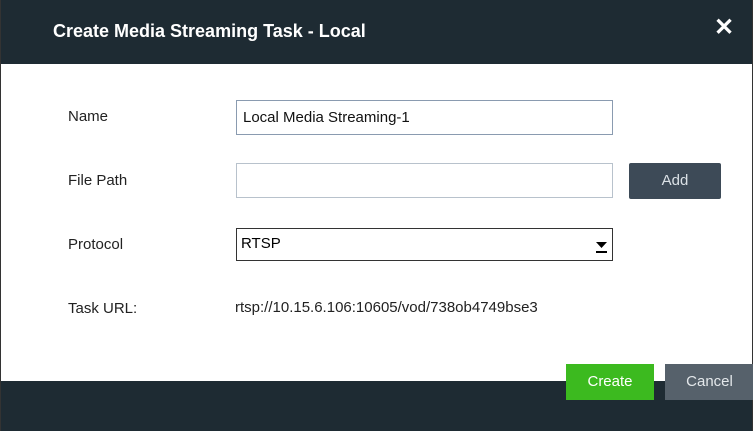  Describe the element at coordinates (601, 244) in the screenshot. I see `chevron-down-icon` at that location.